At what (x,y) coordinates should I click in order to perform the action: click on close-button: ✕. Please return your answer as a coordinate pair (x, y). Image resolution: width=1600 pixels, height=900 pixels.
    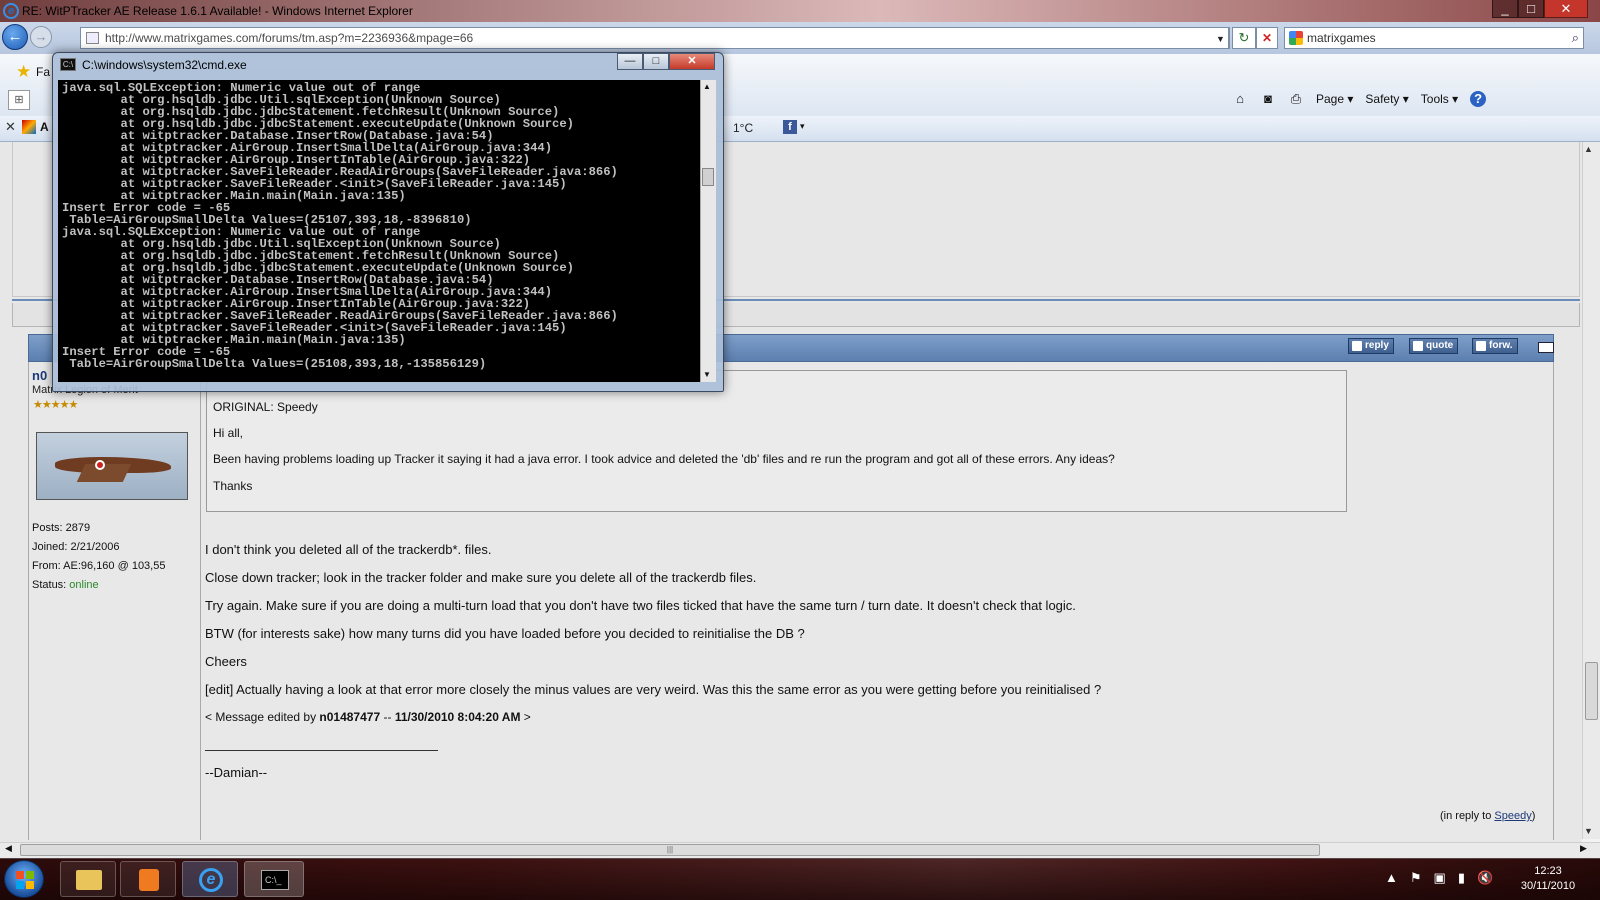
    Looking at the image, I should click on (1566, 9).